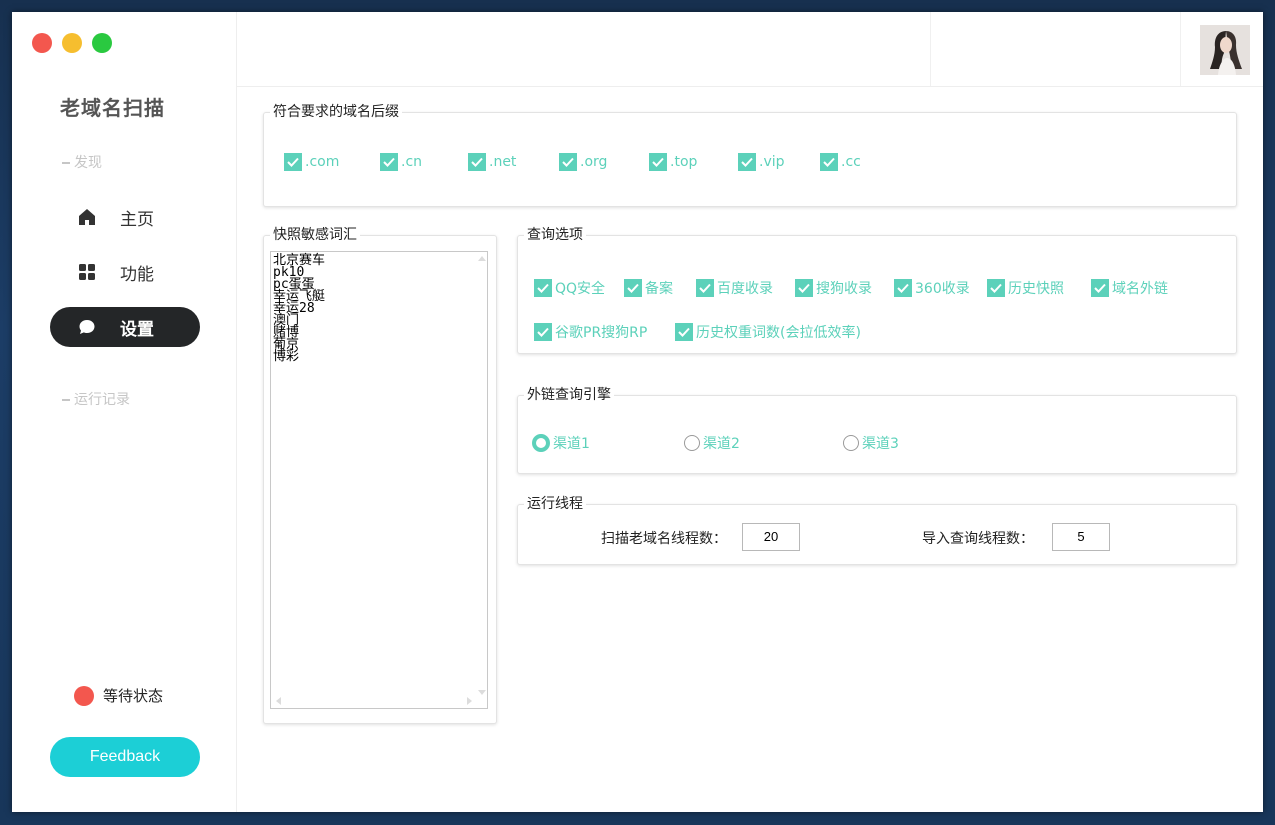 This screenshot has height=825, width=1275. I want to click on sidebar-item-features: 功能, so click(125, 272).